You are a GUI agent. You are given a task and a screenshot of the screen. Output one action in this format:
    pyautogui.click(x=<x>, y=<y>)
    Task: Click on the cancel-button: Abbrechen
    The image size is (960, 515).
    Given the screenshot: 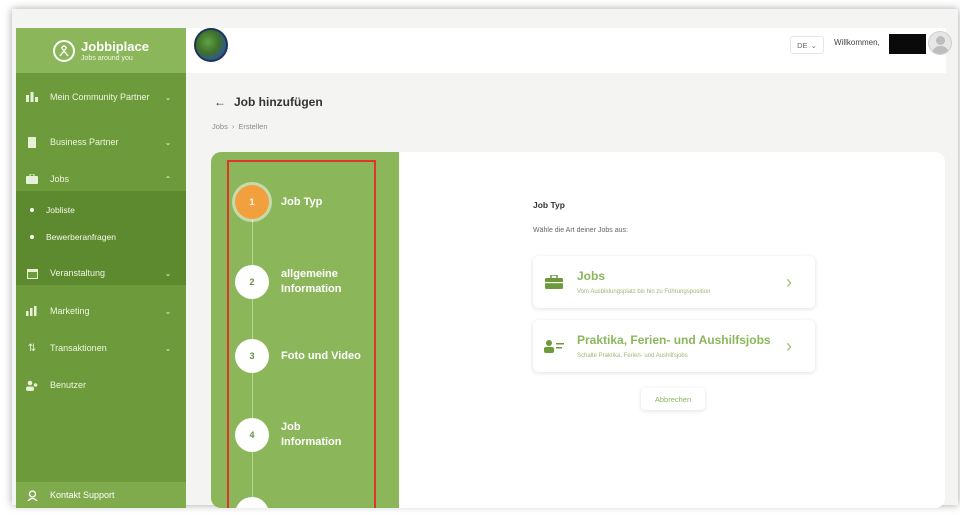 What is the action you would take?
    pyautogui.click(x=673, y=399)
    